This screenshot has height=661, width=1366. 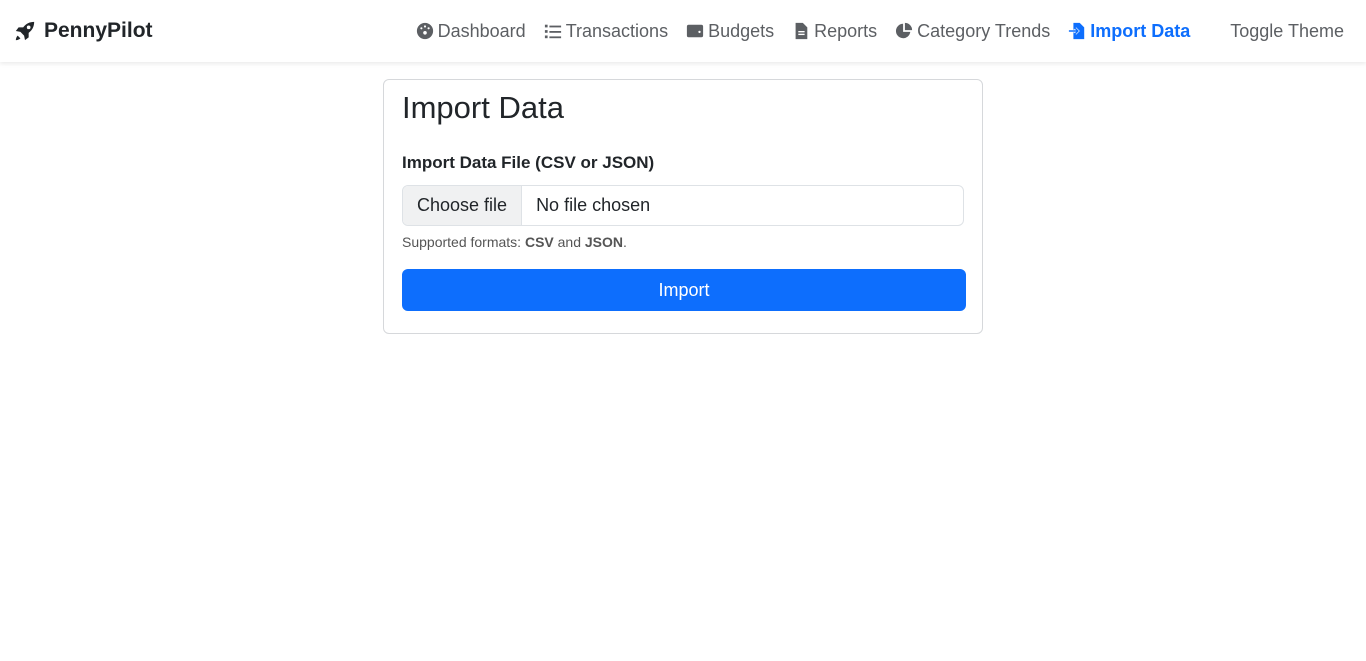 What do you see at coordinates (424, 31) in the screenshot?
I see `gauge-icon` at bounding box center [424, 31].